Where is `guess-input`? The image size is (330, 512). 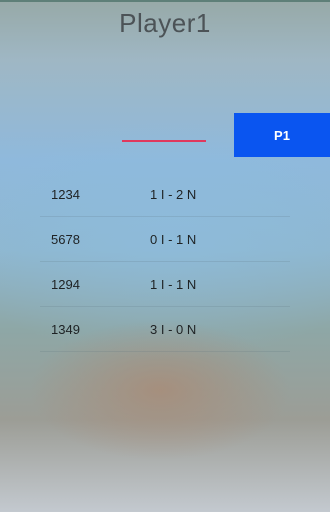 guess-input is located at coordinates (164, 127).